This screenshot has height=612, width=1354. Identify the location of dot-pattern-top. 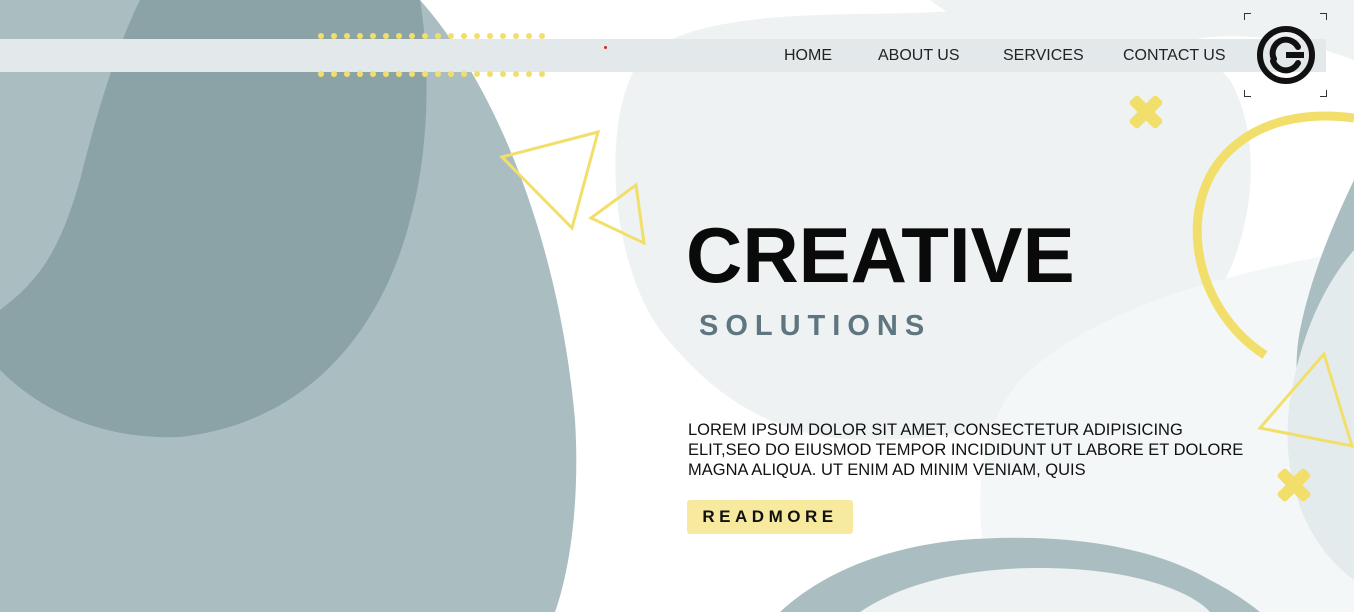
(431, 36).